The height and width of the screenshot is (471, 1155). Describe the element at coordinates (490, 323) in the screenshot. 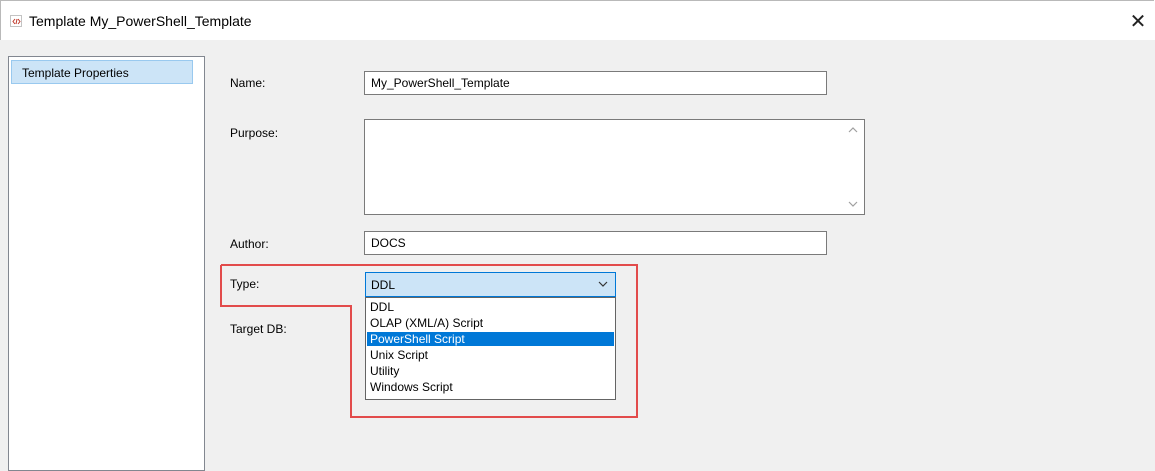

I see `dropdown-option-olap-script: OLAP (XML/A) Script` at that location.